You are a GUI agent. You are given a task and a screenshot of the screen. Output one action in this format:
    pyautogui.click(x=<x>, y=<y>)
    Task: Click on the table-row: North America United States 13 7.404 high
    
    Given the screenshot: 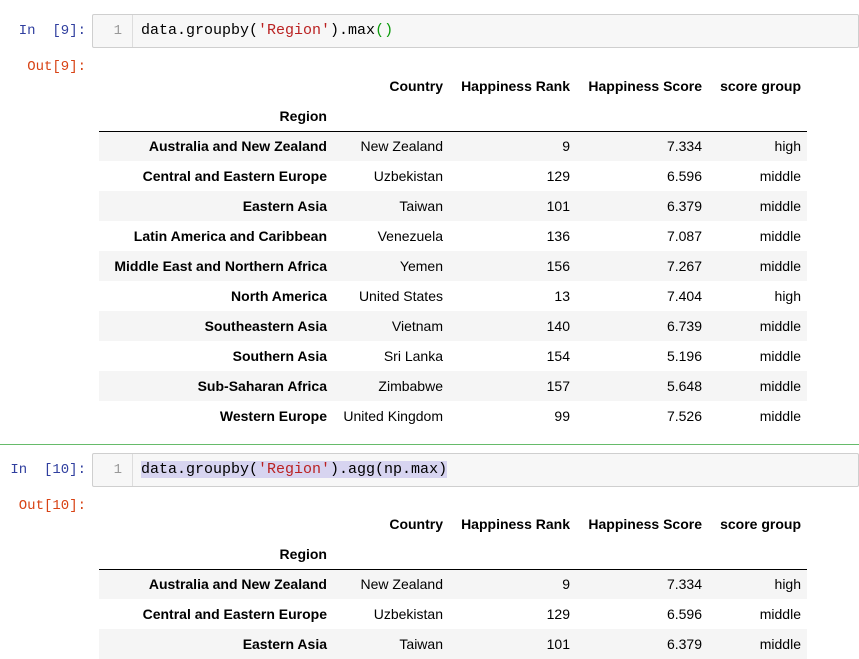 What is the action you would take?
    pyautogui.click(x=453, y=296)
    